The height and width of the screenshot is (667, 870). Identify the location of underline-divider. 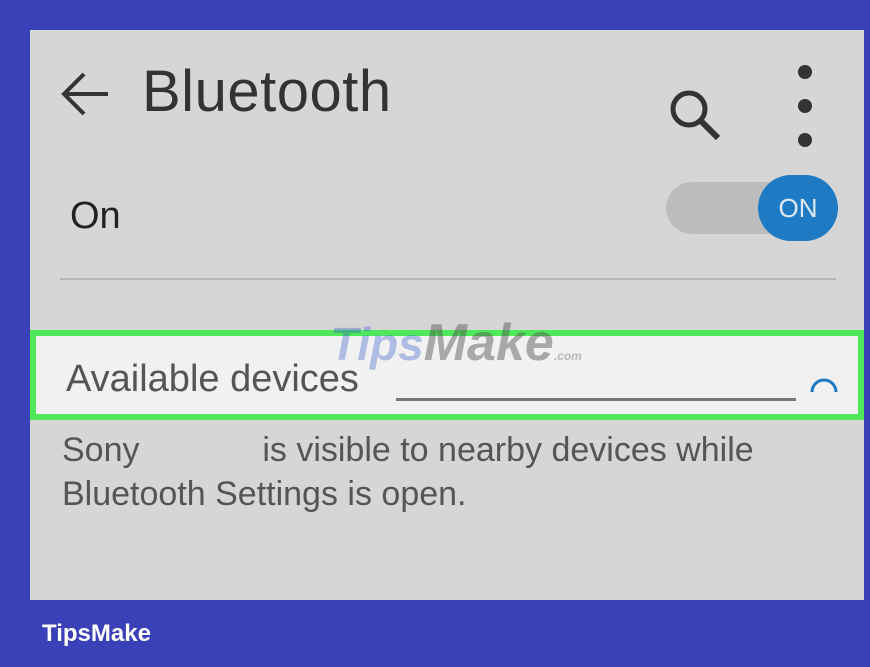
(596, 399).